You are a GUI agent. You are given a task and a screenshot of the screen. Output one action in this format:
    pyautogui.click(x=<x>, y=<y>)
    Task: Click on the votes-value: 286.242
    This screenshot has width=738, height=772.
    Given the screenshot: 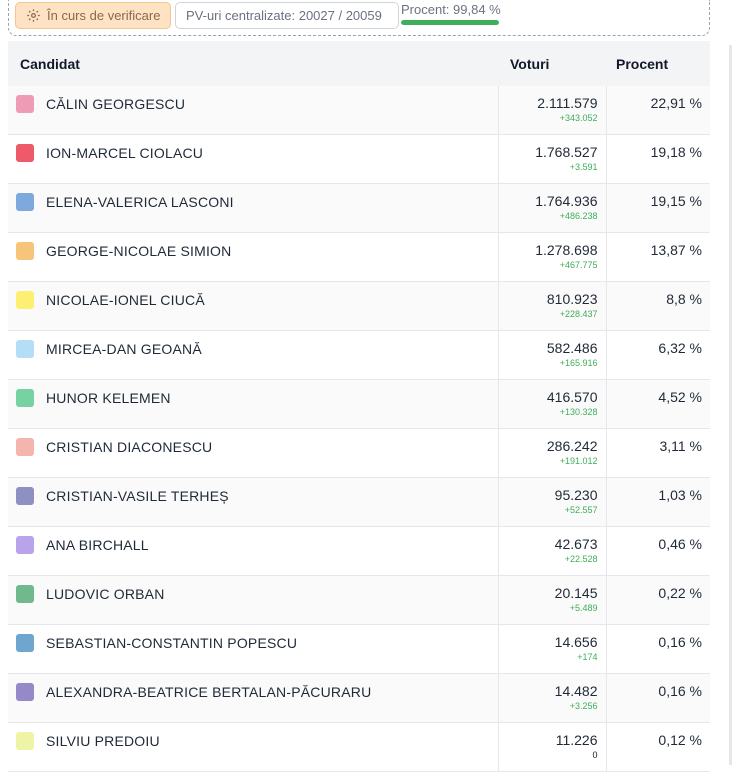 What is the action you would take?
    pyautogui.click(x=572, y=446)
    